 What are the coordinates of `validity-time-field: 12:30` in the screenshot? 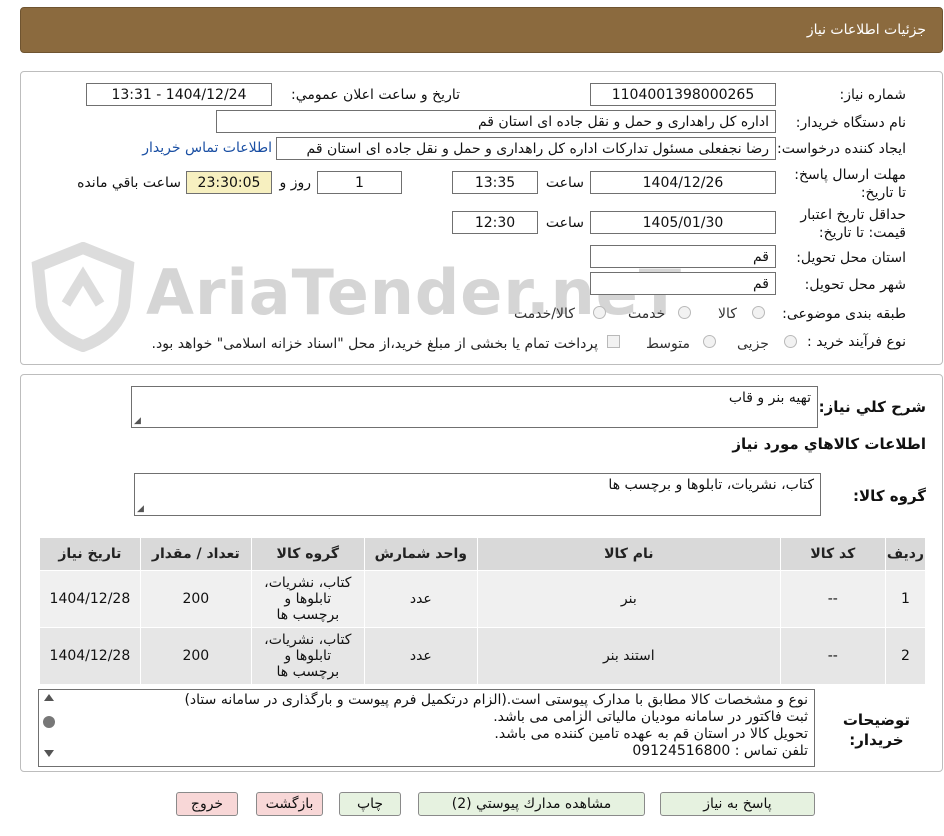 It's located at (495, 222).